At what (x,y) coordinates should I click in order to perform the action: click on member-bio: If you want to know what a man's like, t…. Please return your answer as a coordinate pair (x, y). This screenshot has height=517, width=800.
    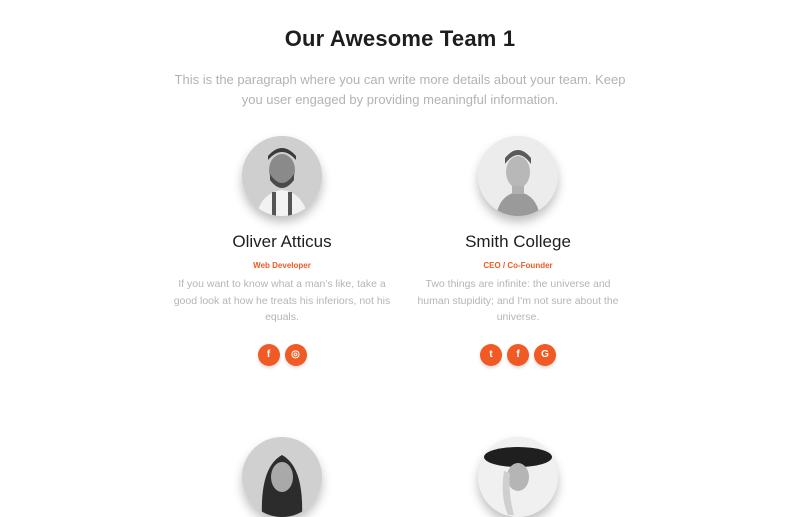
    Looking at the image, I should click on (282, 300).